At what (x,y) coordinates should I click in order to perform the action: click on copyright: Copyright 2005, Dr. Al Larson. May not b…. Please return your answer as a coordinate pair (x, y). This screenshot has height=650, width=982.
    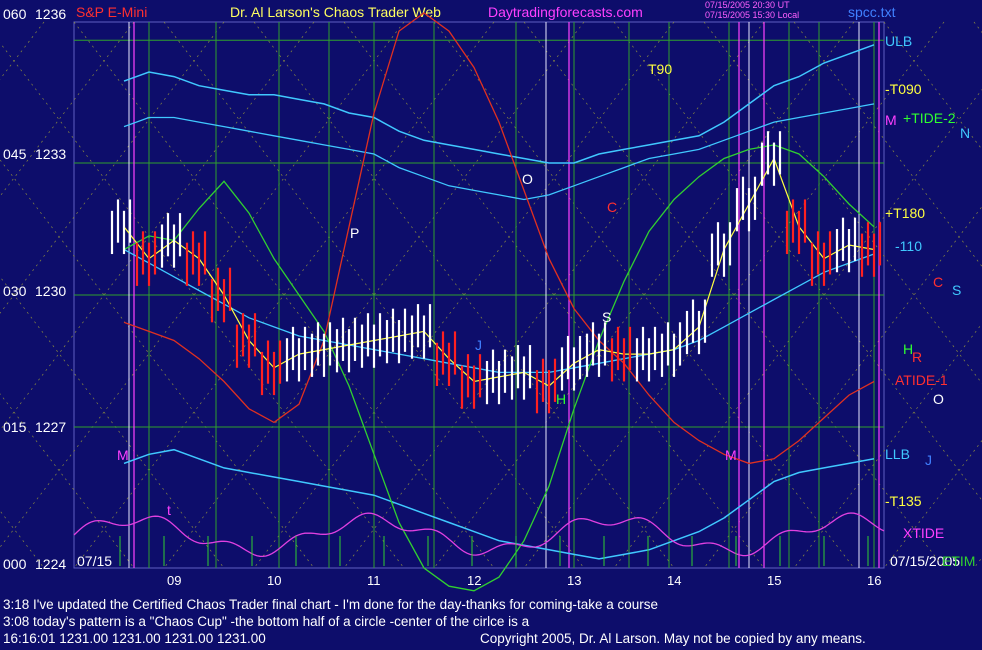
    Looking at the image, I should click on (673, 638).